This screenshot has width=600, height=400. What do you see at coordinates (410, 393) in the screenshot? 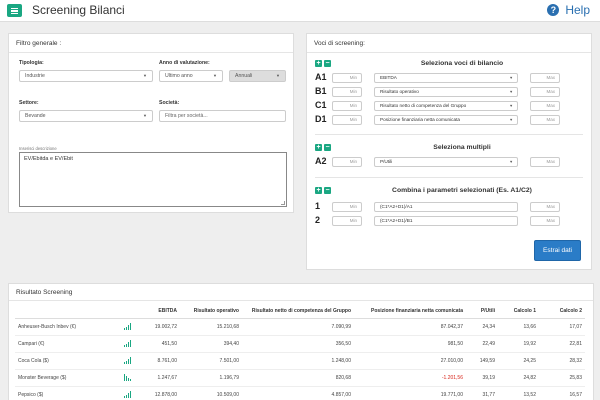
I see `pfn-cell: 19.771,00` at bounding box center [410, 393].